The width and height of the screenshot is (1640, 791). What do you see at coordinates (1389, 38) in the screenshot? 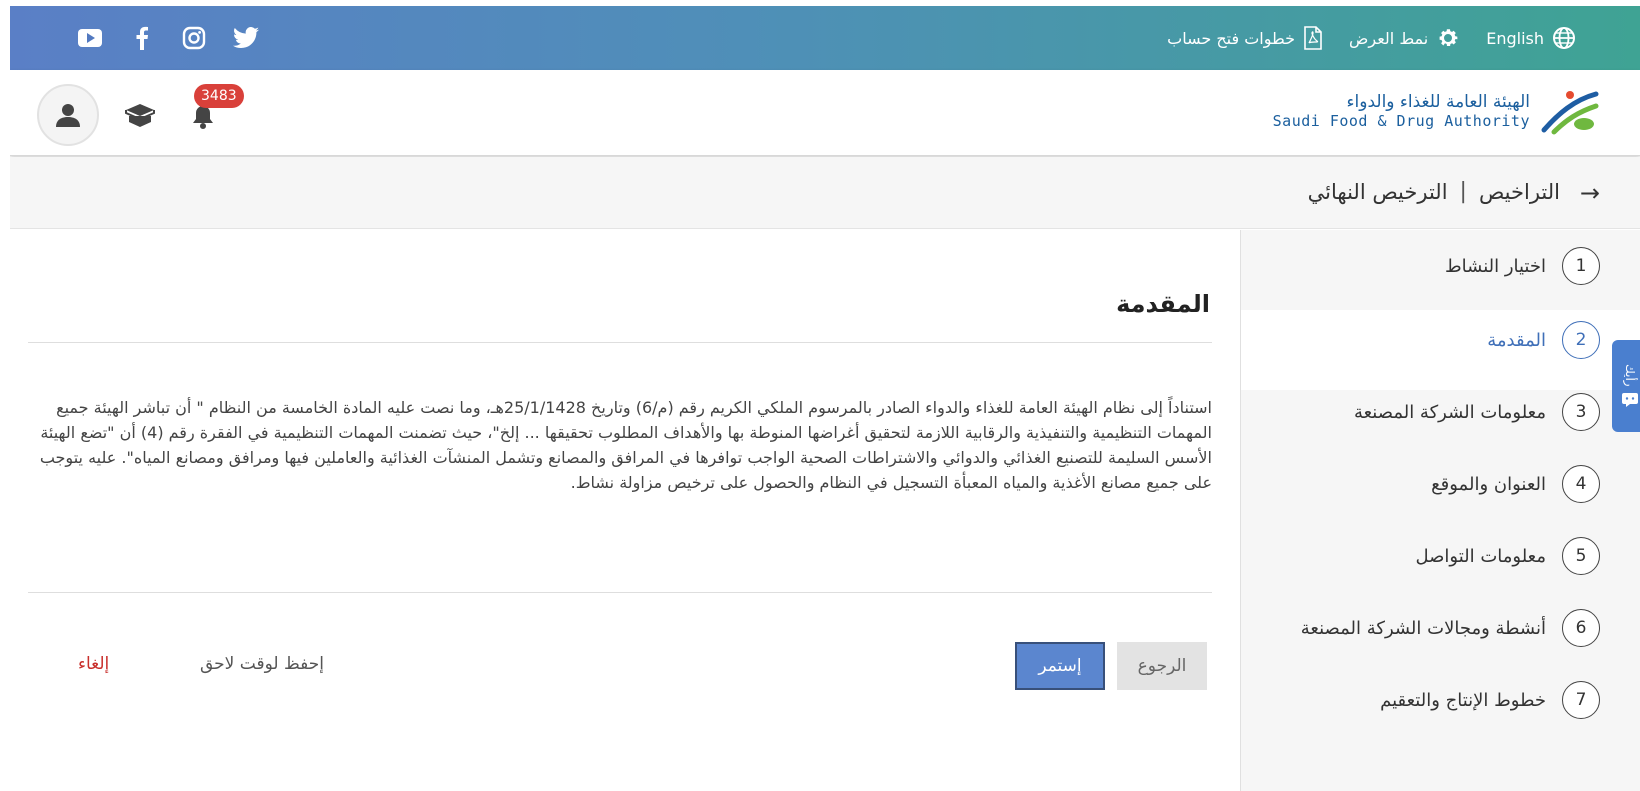
I see `display-mode-label: نمط العرض` at bounding box center [1389, 38].